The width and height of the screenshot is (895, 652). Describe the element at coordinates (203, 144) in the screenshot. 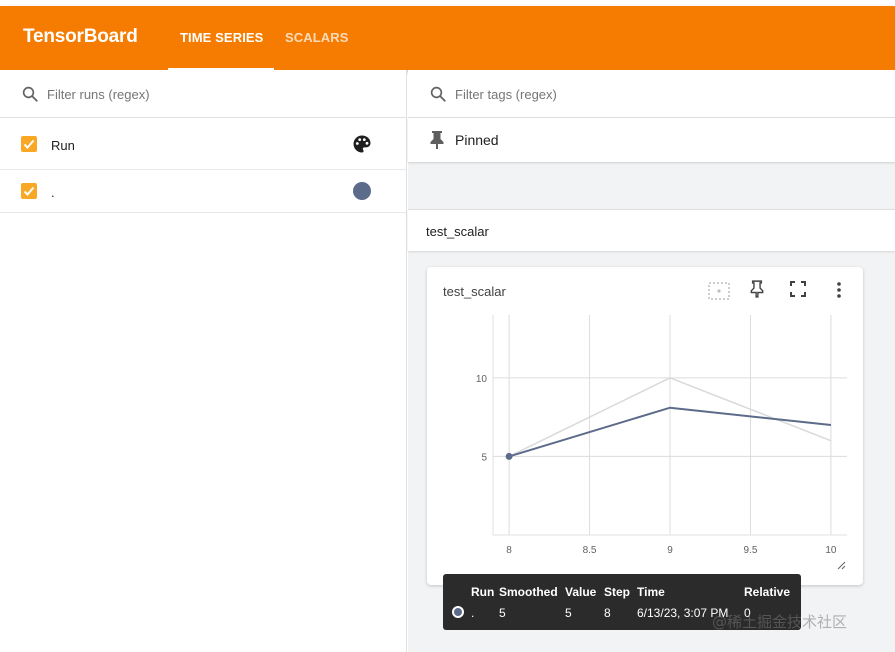

I see `runs-header-row: Run` at that location.